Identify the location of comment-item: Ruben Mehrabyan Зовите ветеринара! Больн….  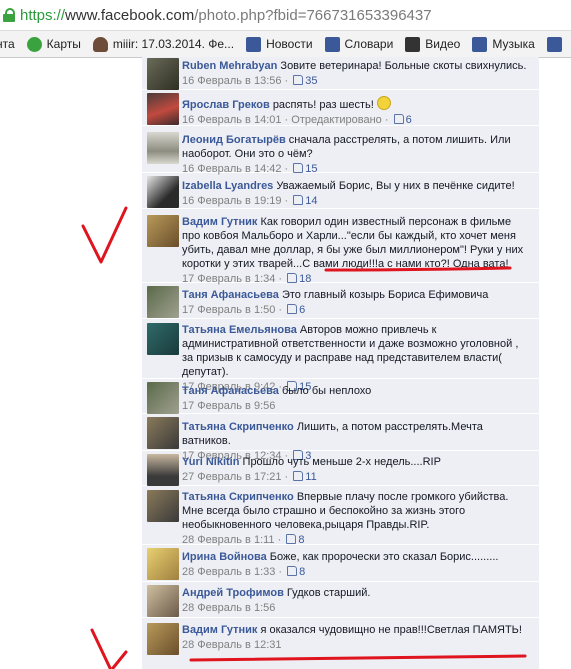
(340, 73).